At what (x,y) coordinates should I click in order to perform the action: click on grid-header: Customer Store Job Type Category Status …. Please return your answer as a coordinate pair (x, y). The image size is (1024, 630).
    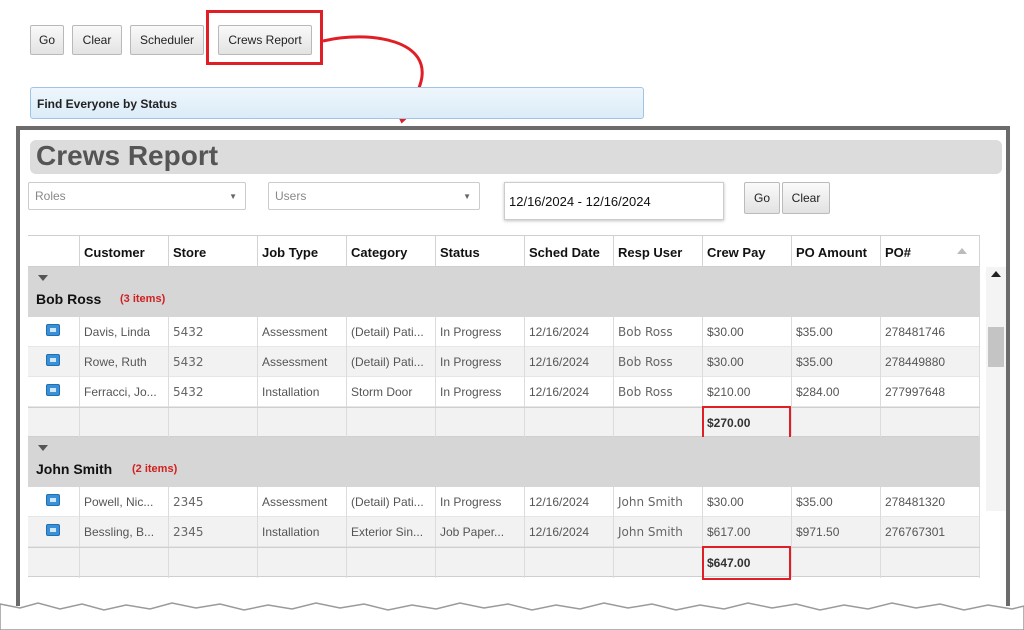
    Looking at the image, I should click on (504, 251).